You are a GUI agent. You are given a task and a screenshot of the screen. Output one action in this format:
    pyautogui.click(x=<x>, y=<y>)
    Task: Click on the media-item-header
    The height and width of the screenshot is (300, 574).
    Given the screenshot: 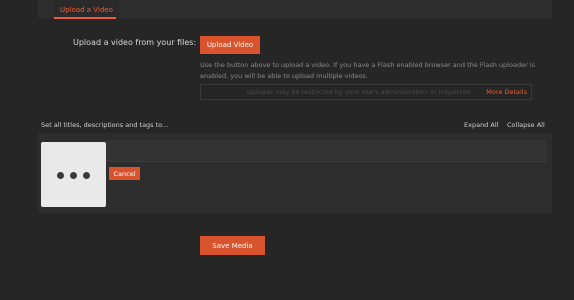 What is the action you would take?
    pyautogui.click(x=326, y=151)
    